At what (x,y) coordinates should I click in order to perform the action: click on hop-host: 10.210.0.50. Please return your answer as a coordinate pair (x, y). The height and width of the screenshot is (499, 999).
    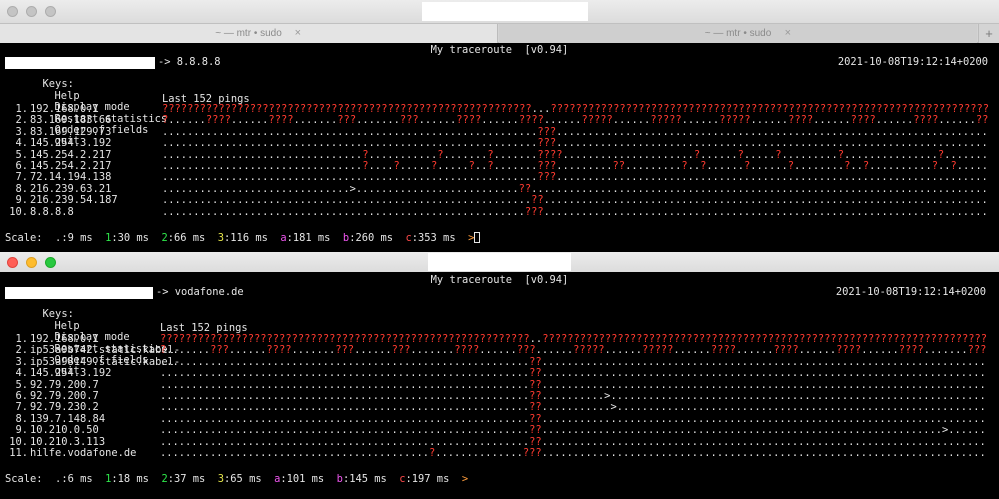
    Looking at the image, I should click on (64, 430).